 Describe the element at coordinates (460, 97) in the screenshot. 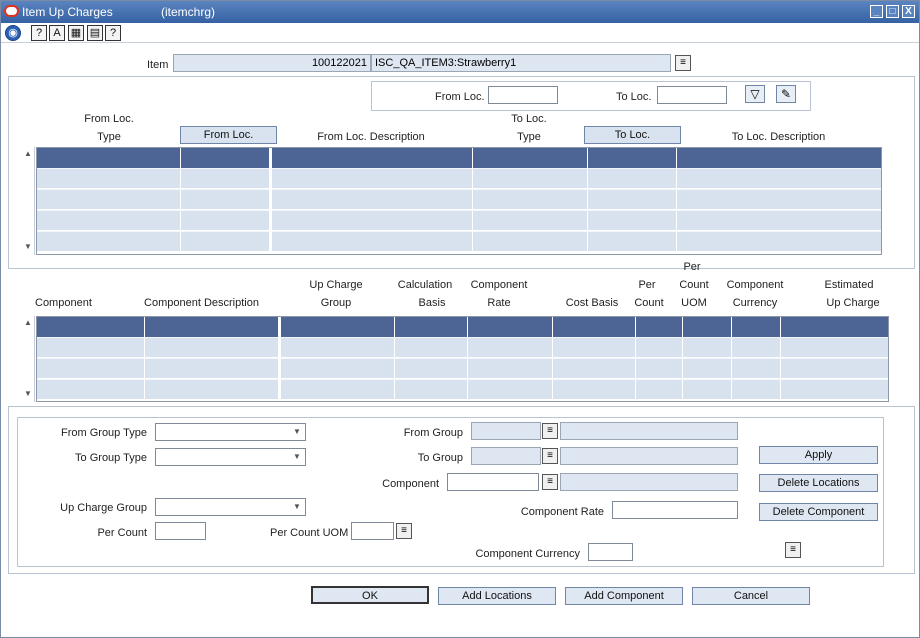

I see `filter-from-loc-label: From Loc.` at that location.